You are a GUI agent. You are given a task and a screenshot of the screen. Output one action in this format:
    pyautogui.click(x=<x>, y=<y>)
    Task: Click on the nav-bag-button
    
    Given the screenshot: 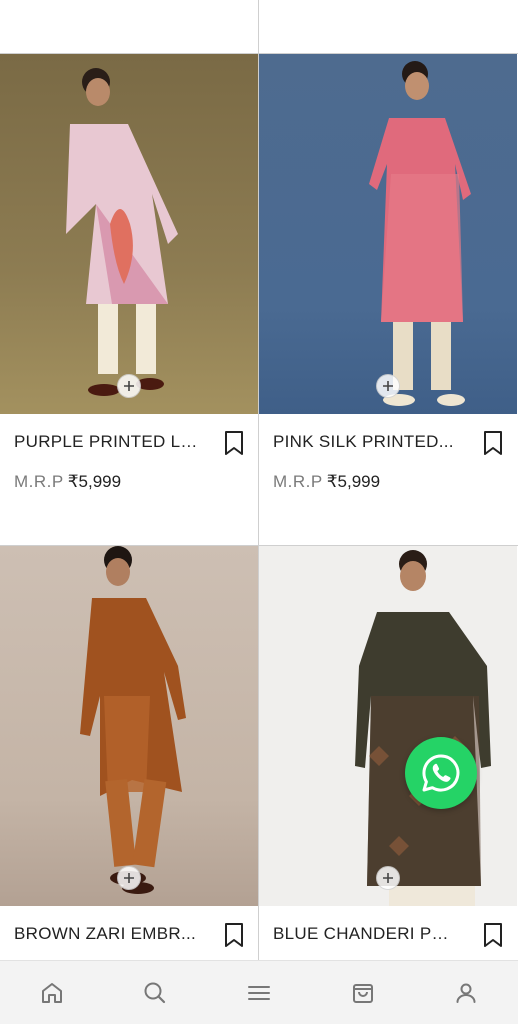 What is the action you would take?
    pyautogui.click(x=363, y=993)
    